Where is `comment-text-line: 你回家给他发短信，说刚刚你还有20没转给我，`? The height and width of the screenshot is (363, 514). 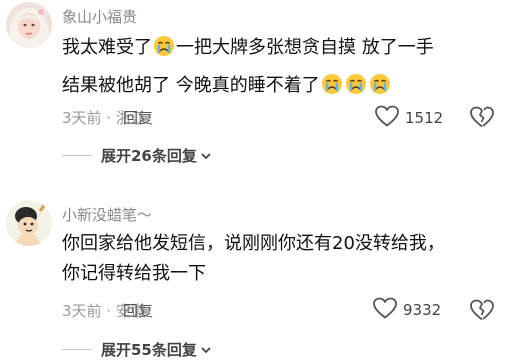 comment-text-line: 你回家给他发短信，说刚刚你还有20没转给我， is located at coordinates (253, 243).